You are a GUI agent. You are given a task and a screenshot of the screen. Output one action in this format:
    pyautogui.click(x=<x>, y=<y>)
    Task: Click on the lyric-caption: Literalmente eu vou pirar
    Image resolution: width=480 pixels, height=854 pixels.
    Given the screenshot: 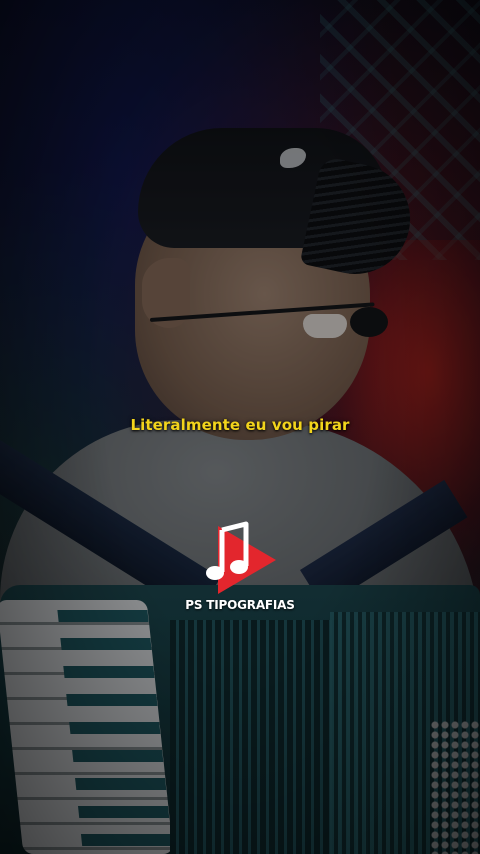 What is the action you would take?
    pyautogui.click(x=240, y=425)
    